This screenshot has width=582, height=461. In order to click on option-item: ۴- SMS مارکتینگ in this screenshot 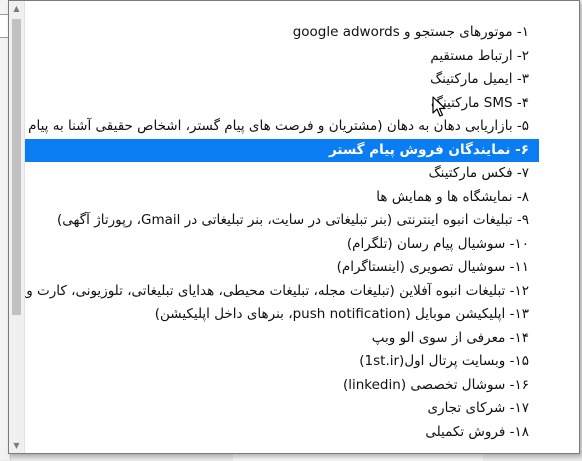, I will do `click(282, 104)`.